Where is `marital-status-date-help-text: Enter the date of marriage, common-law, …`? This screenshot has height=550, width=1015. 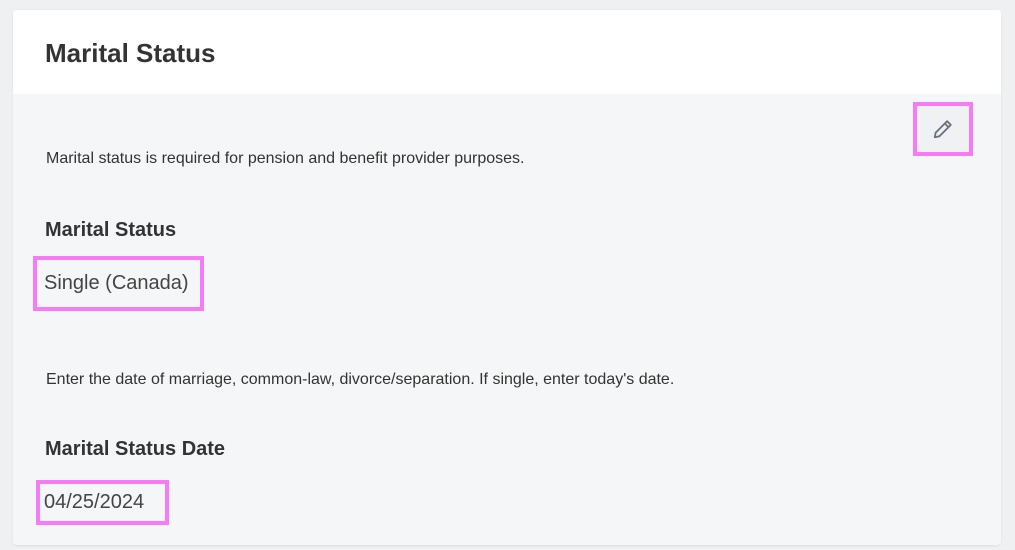 marital-status-date-help-text: Enter the date of marriage, common-law, … is located at coordinates (360, 379).